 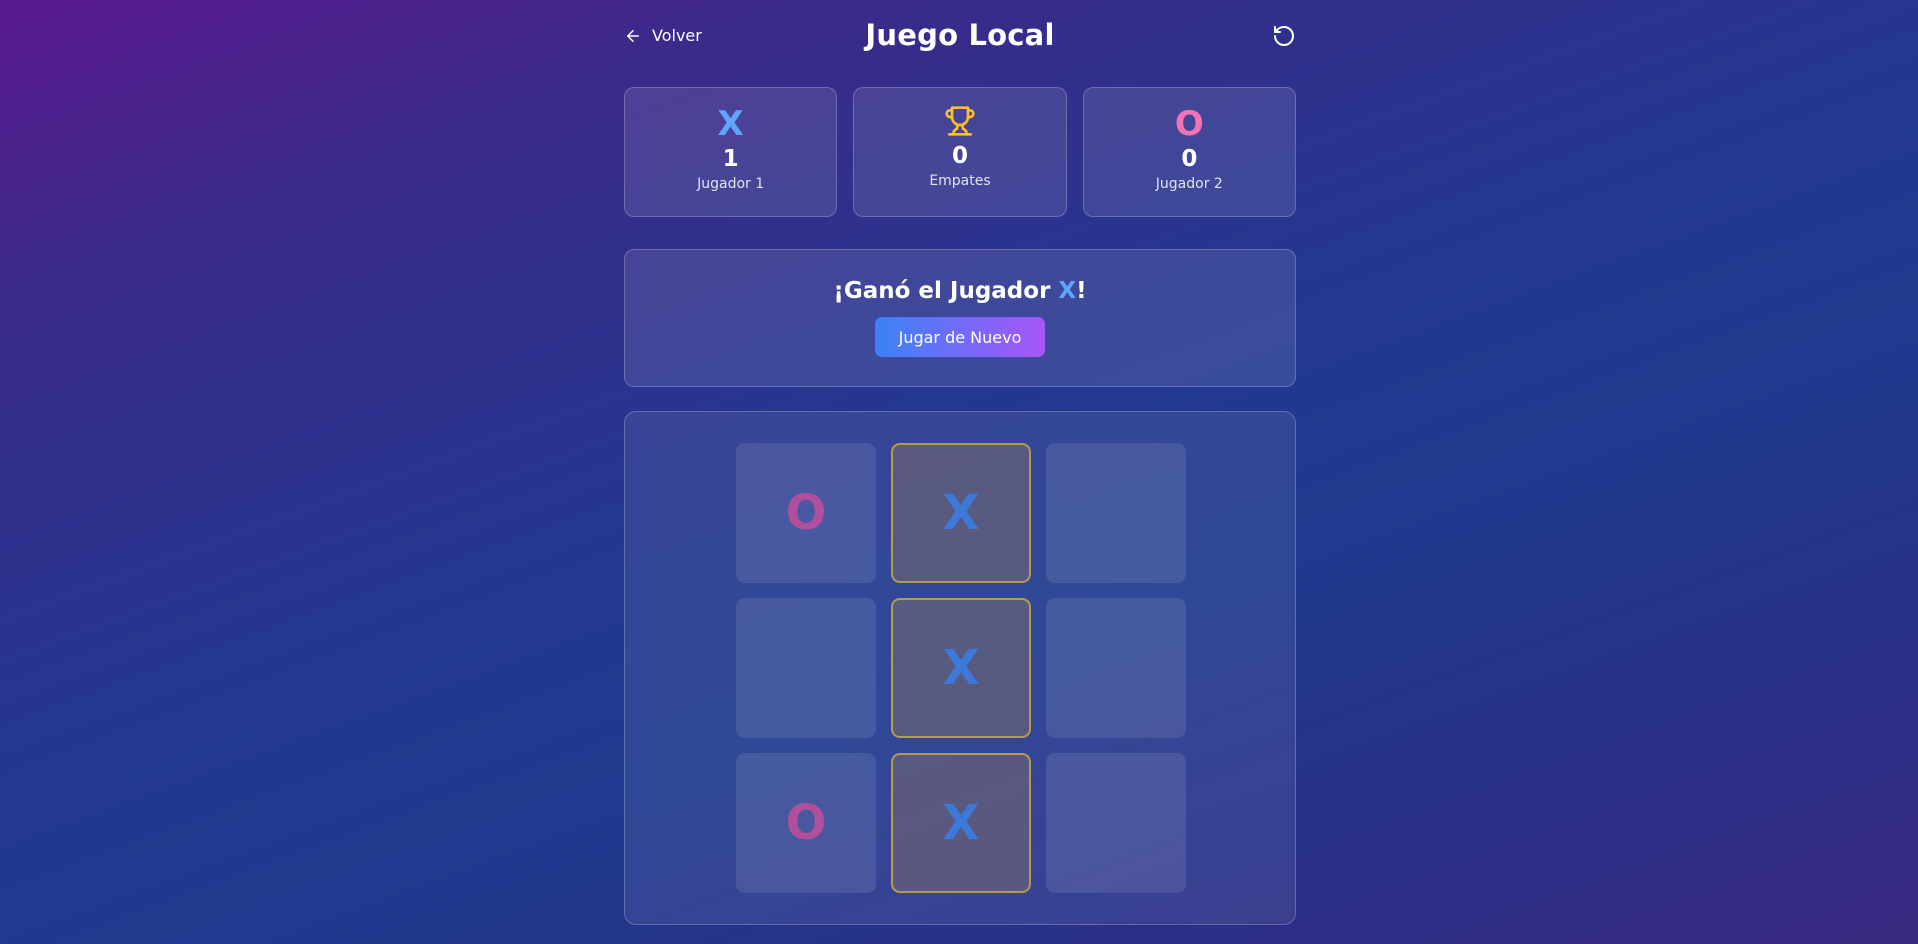 I want to click on player1-score: 1, so click(x=730, y=159).